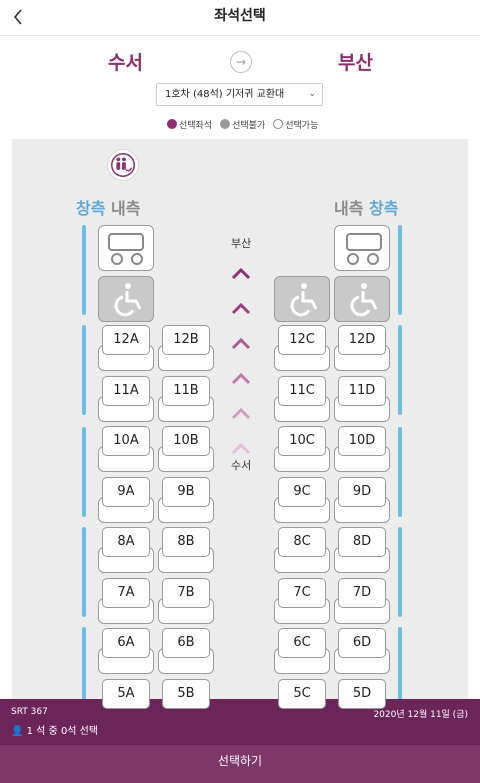 This screenshot has height=783, width=480. I want to click on seat-10c: 10C, so click(302, 449).